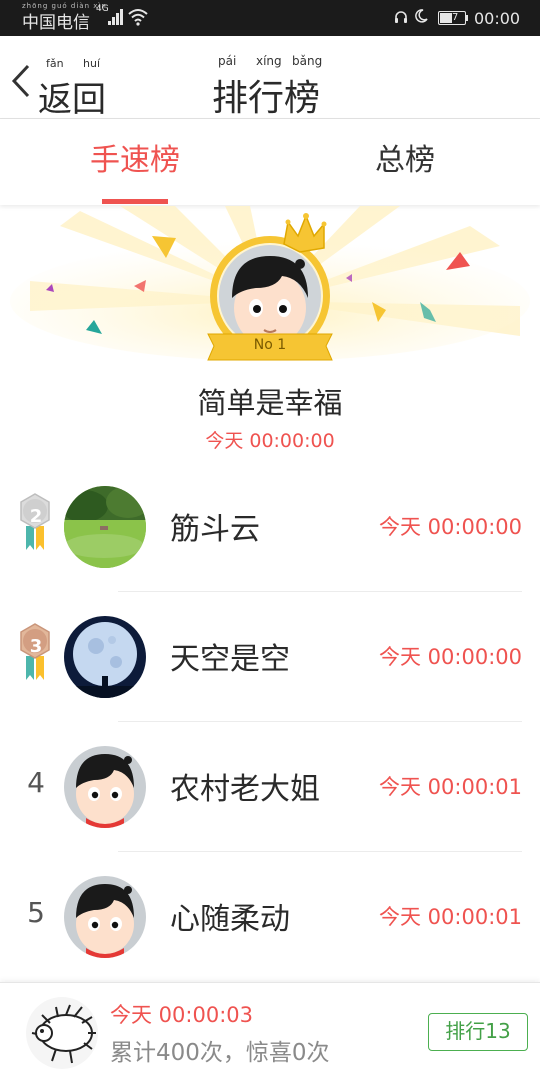  I want to click on carrier-name: 中国电信, so click(56, 23).